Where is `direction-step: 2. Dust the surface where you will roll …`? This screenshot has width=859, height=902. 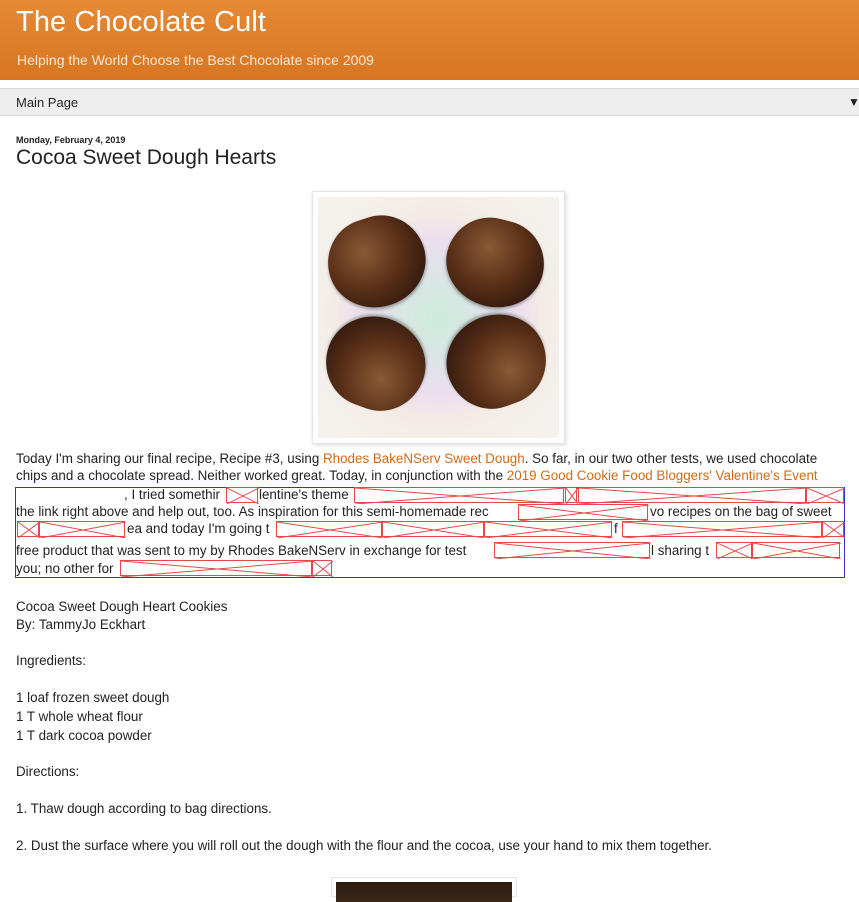
direction-step: 2. Dust the surface where you will roll … is located at coordinates (364, 845).